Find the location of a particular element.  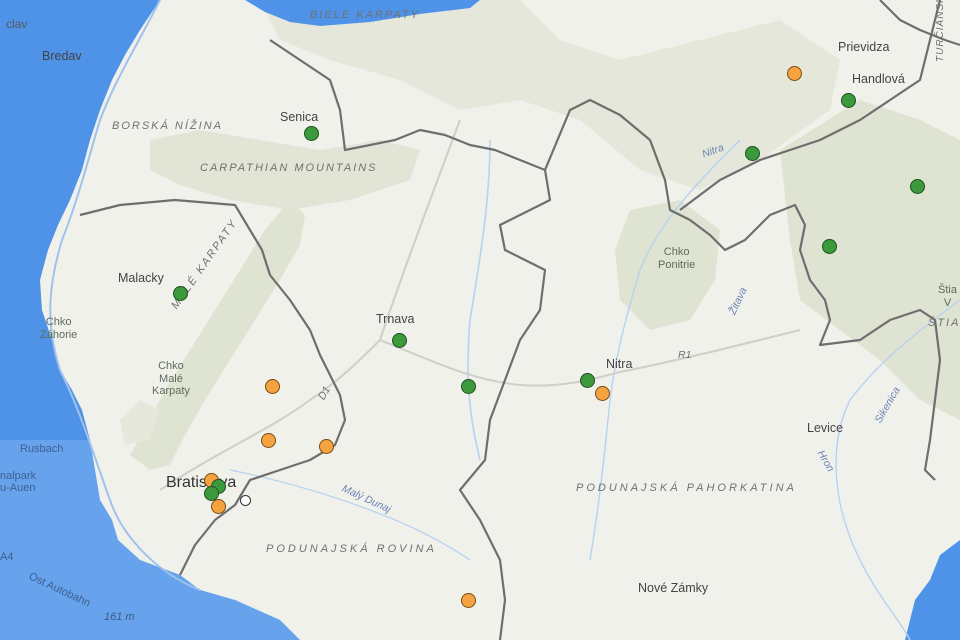

label-nitra: Nitra is located at coordinates (619, 364).